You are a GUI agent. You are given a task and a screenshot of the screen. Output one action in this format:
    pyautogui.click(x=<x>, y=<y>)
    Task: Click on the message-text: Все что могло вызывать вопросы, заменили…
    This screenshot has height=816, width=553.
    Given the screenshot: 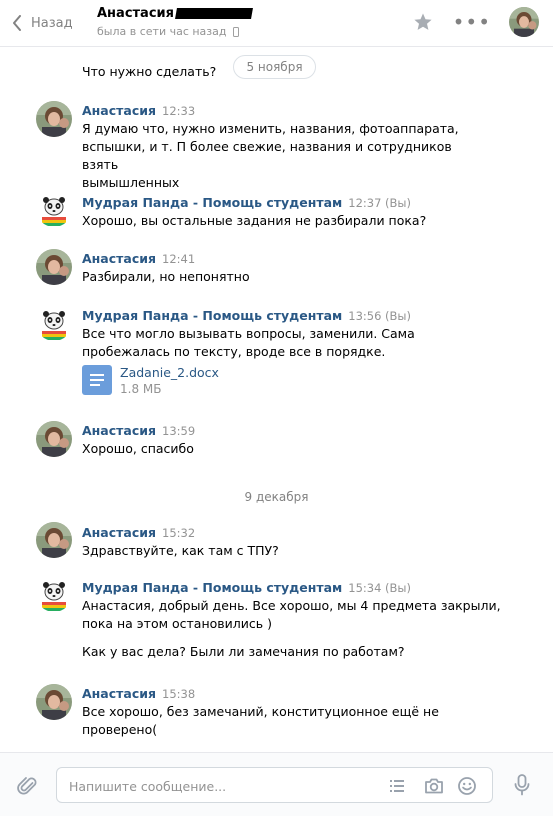 What is the action you would take?
    pyautogui.click(x=248, y=342)
    